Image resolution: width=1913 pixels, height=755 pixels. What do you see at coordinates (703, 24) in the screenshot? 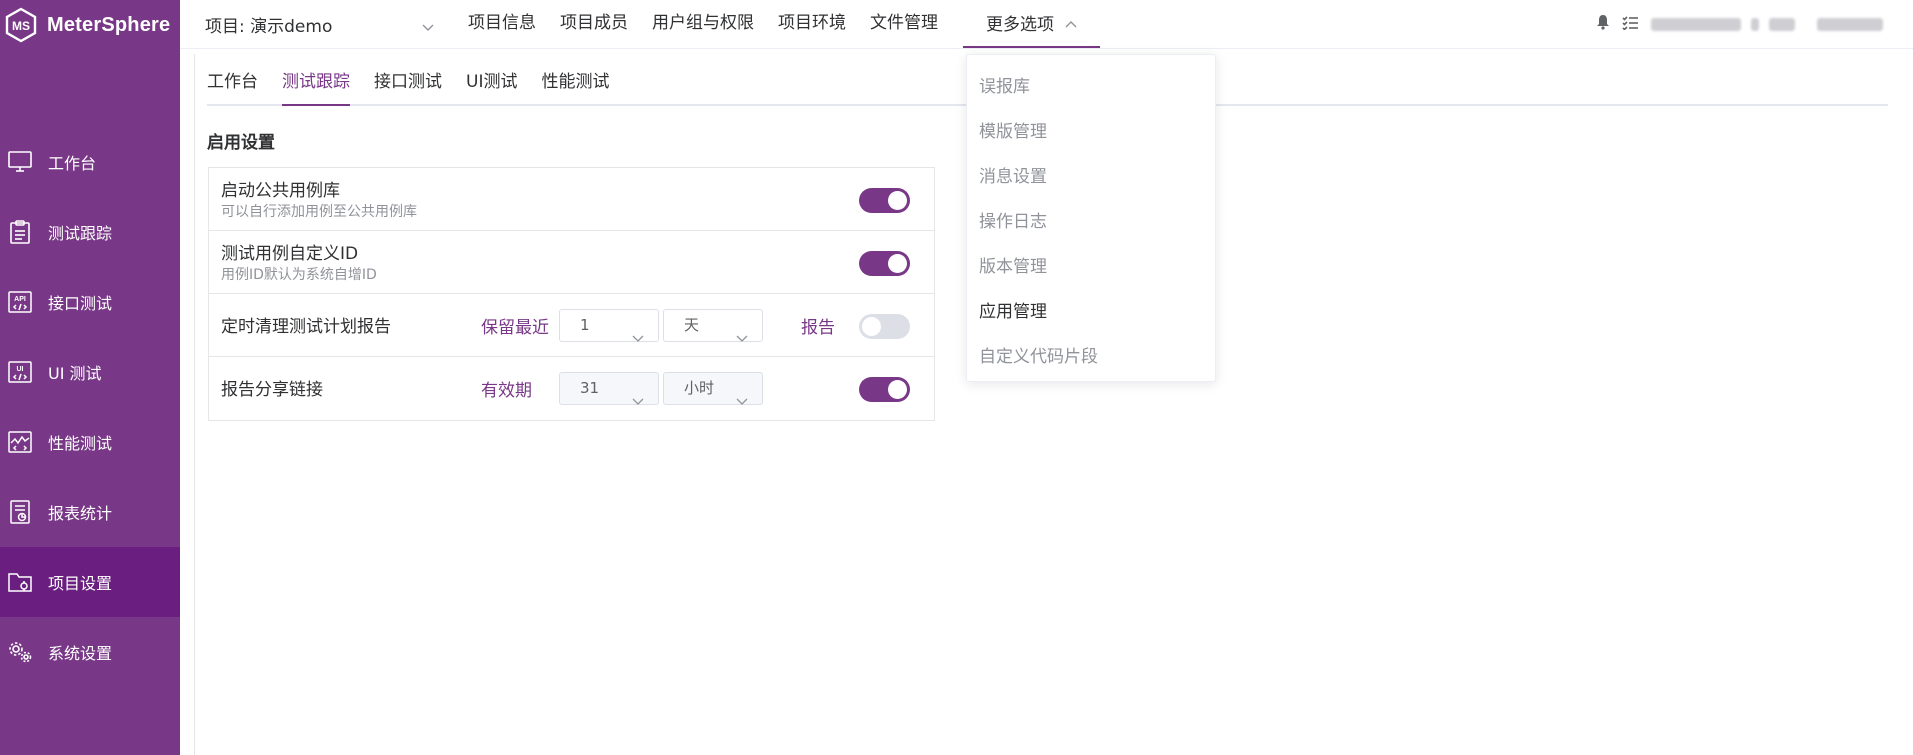
I see `menu-user-group-permissions: 用户组与权限` at bounding box center [703, 24].